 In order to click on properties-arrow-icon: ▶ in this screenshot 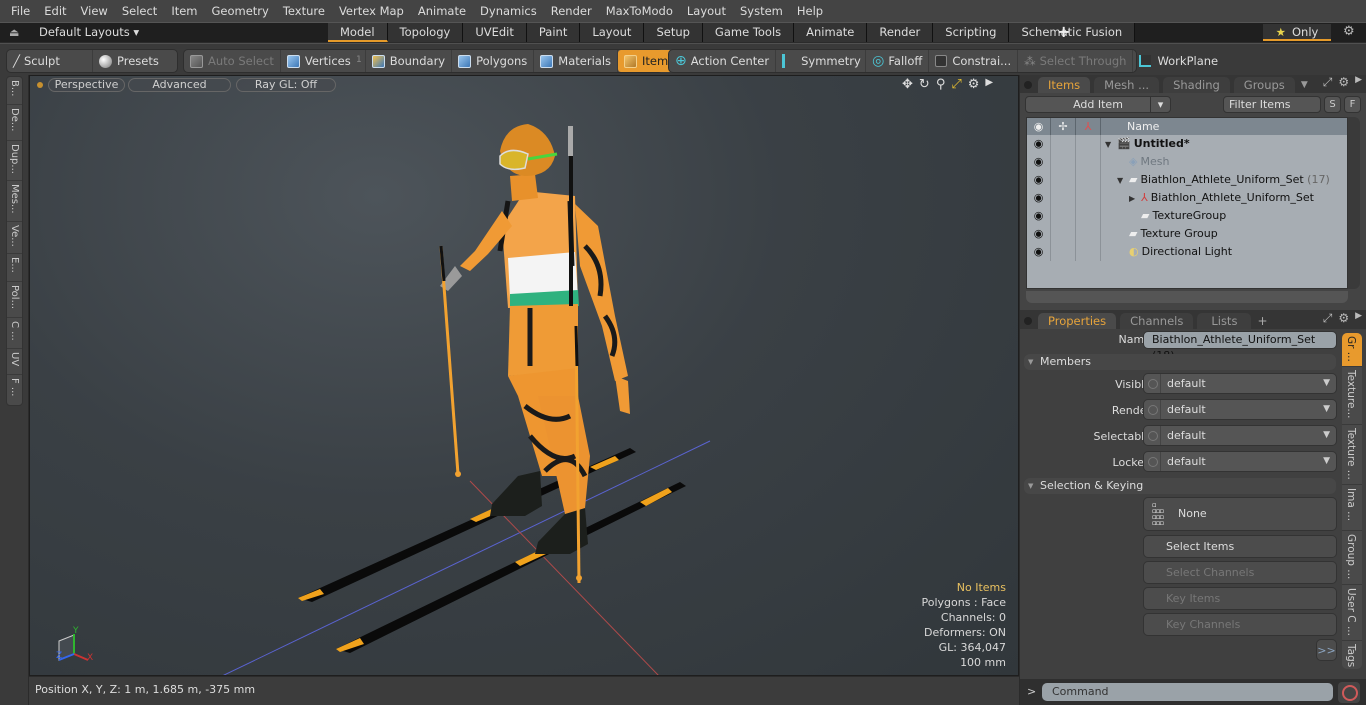, I will do `click(1358, 318)`.